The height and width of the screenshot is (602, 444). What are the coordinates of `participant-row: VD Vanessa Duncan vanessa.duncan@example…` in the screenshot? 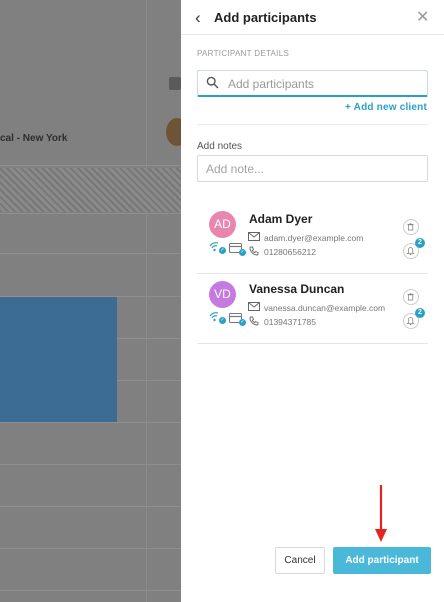 It's located at (312, 309).